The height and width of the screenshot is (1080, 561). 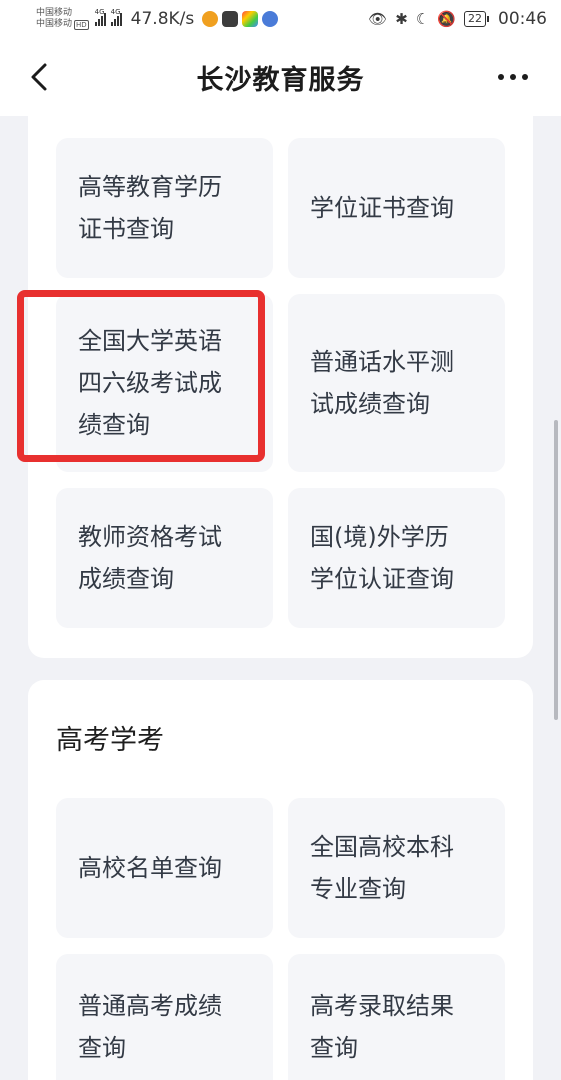 What do you see at coordinates (81, 24) in the screenshot?
I see `hd-badge: HD` at bounding box center [81, 24].